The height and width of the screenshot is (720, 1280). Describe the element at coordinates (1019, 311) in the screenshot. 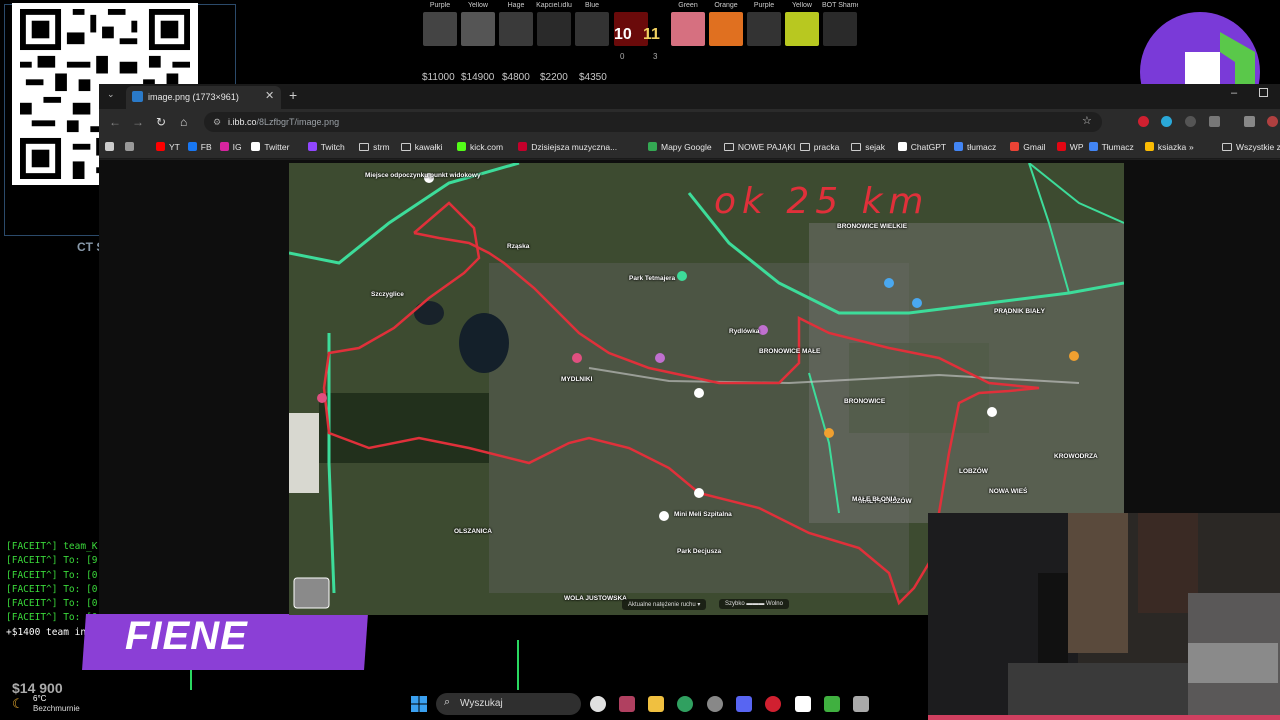

I see `map-place-label: PRĄDNIK BIAŁY` at that location.